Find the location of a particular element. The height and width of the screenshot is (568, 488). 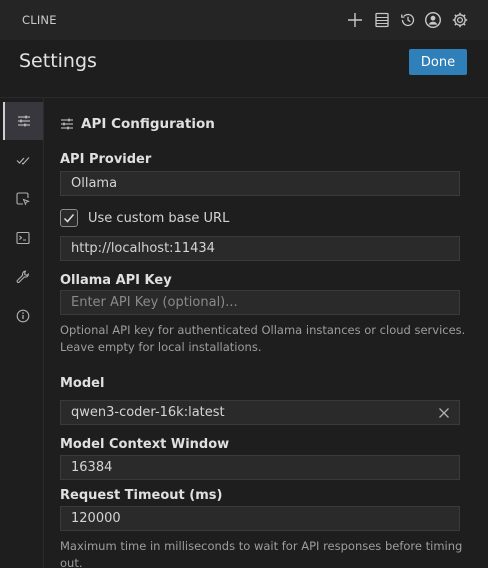

sidebar-item-terminal is located at coordinates (23, 238).